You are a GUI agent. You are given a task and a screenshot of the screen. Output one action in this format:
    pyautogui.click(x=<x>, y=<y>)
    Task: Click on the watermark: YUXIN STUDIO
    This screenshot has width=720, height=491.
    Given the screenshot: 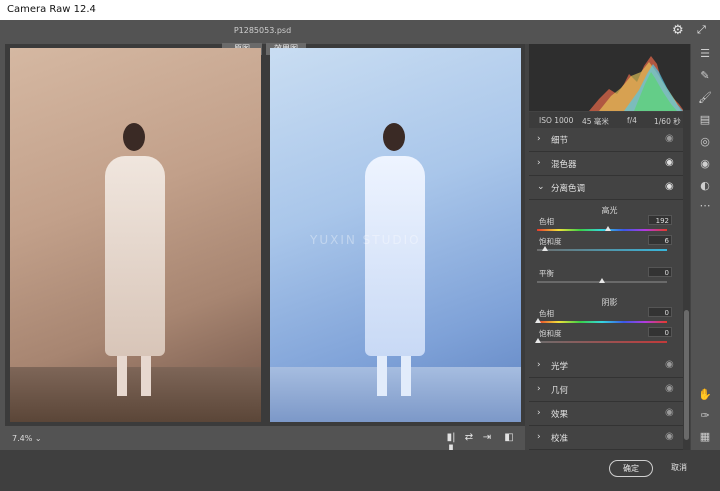 What is the action you would take?
    pyautogui.click(x=365, y=240)
    